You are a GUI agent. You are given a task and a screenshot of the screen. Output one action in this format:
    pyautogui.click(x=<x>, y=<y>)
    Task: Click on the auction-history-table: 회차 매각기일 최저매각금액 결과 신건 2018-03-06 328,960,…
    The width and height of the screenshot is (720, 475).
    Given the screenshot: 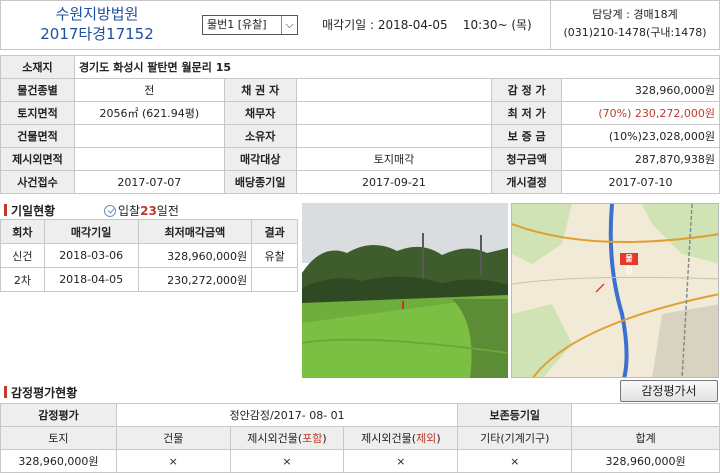 What is the action you would take?
    pyautogui.click(x=149, y=255)
    